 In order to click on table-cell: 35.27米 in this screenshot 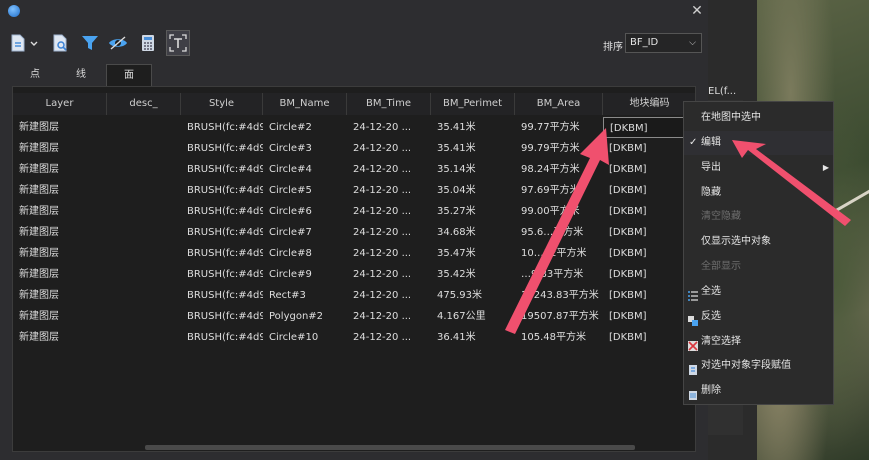, I will do `click(473, 211)`.